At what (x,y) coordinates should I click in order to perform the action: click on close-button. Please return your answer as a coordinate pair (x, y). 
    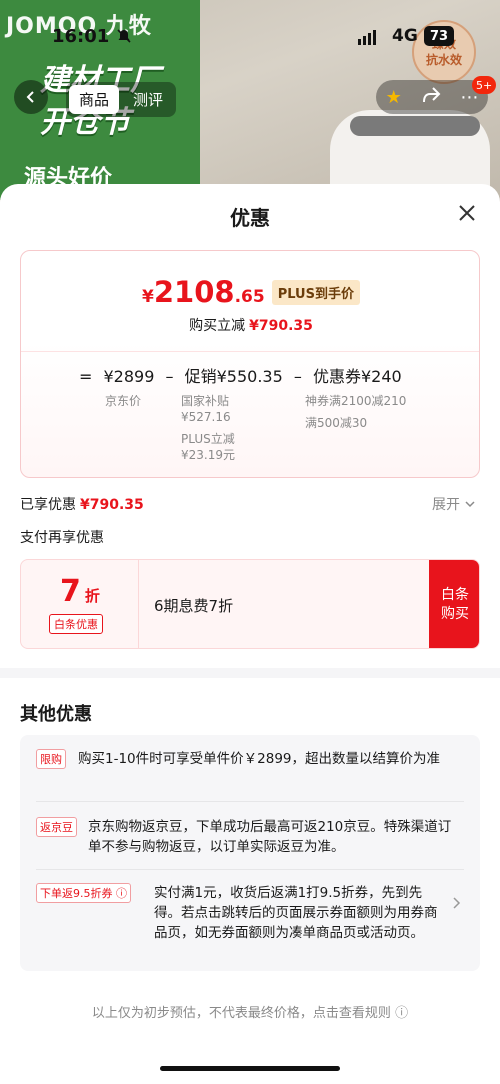
    Looking at the image, I should click on (467, 213).